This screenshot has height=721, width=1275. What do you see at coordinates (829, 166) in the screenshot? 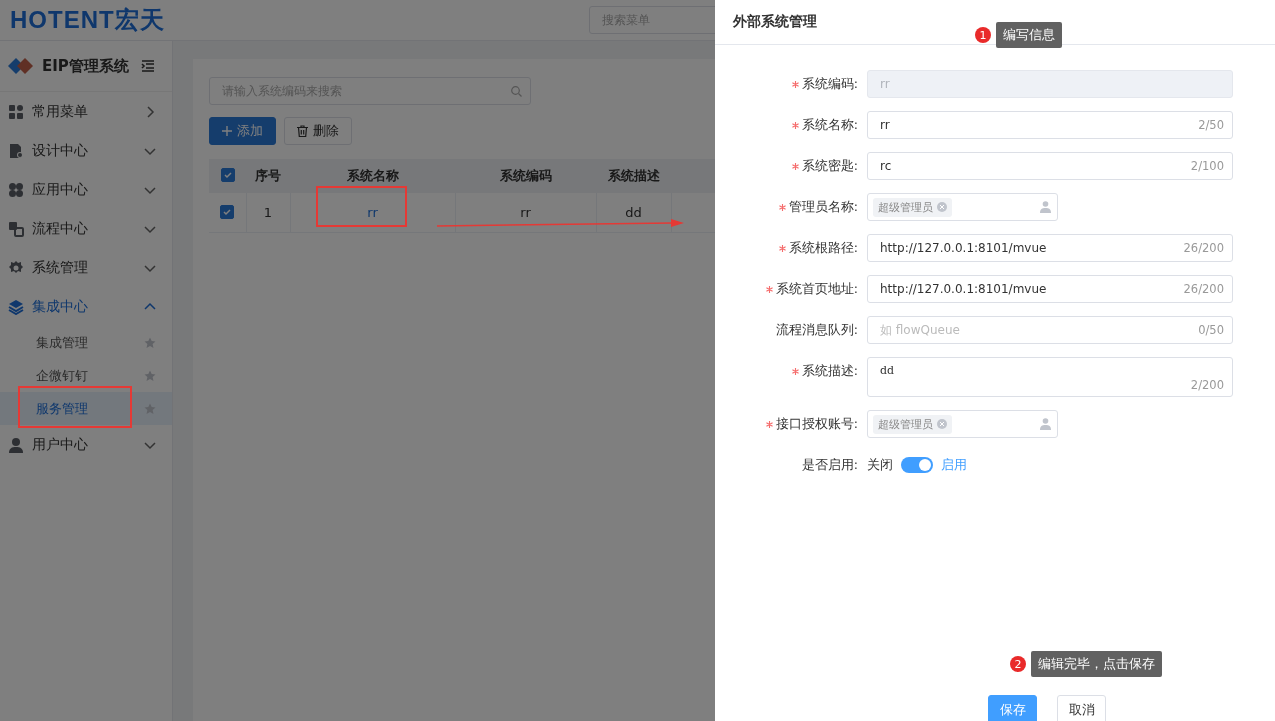
I see `field-label: 系统密匙:` at bounding box center [829, 166].